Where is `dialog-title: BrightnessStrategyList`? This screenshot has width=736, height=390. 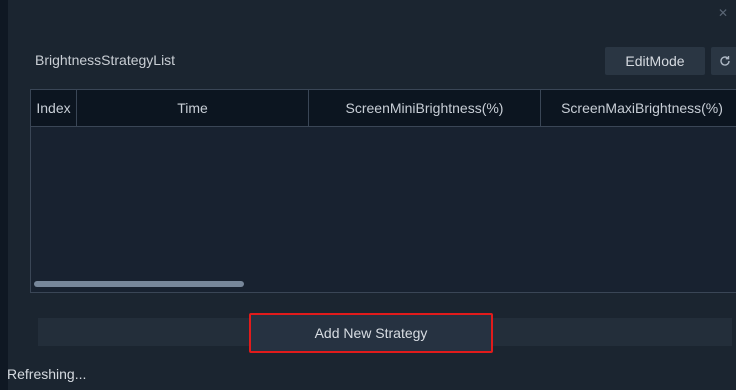
dialog-title: BrightnessStrategyList is located at coordinates (105, 60).